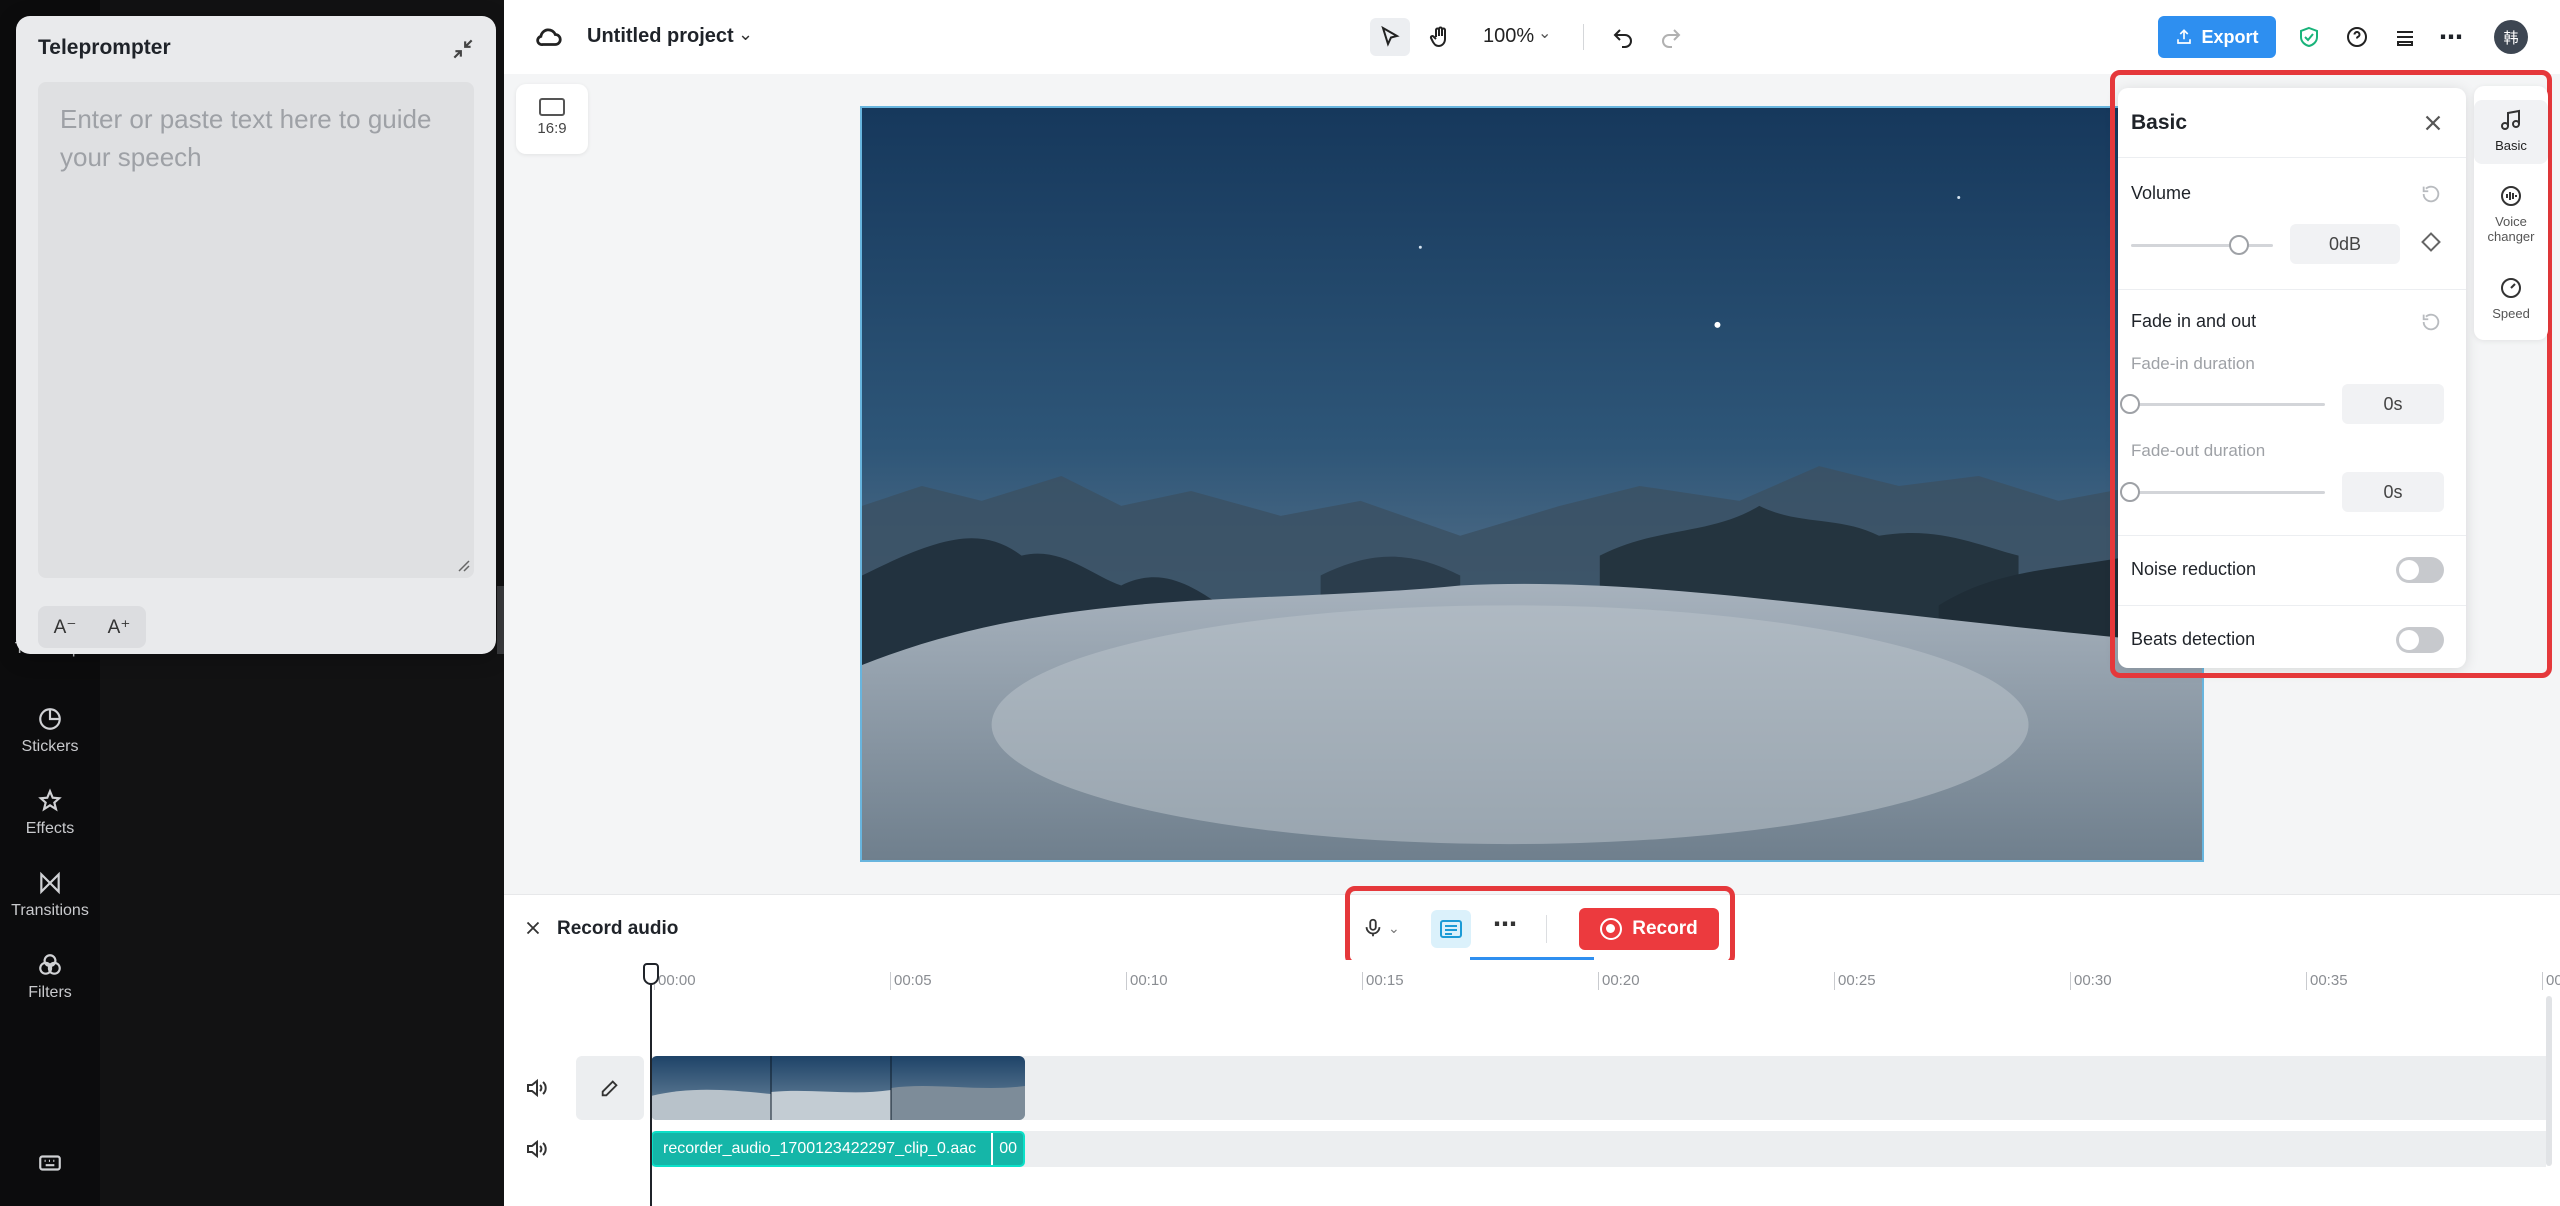  Describe the element at coordinates (2230, 36) in the screenshot. I see `export-label: Export` at that location.